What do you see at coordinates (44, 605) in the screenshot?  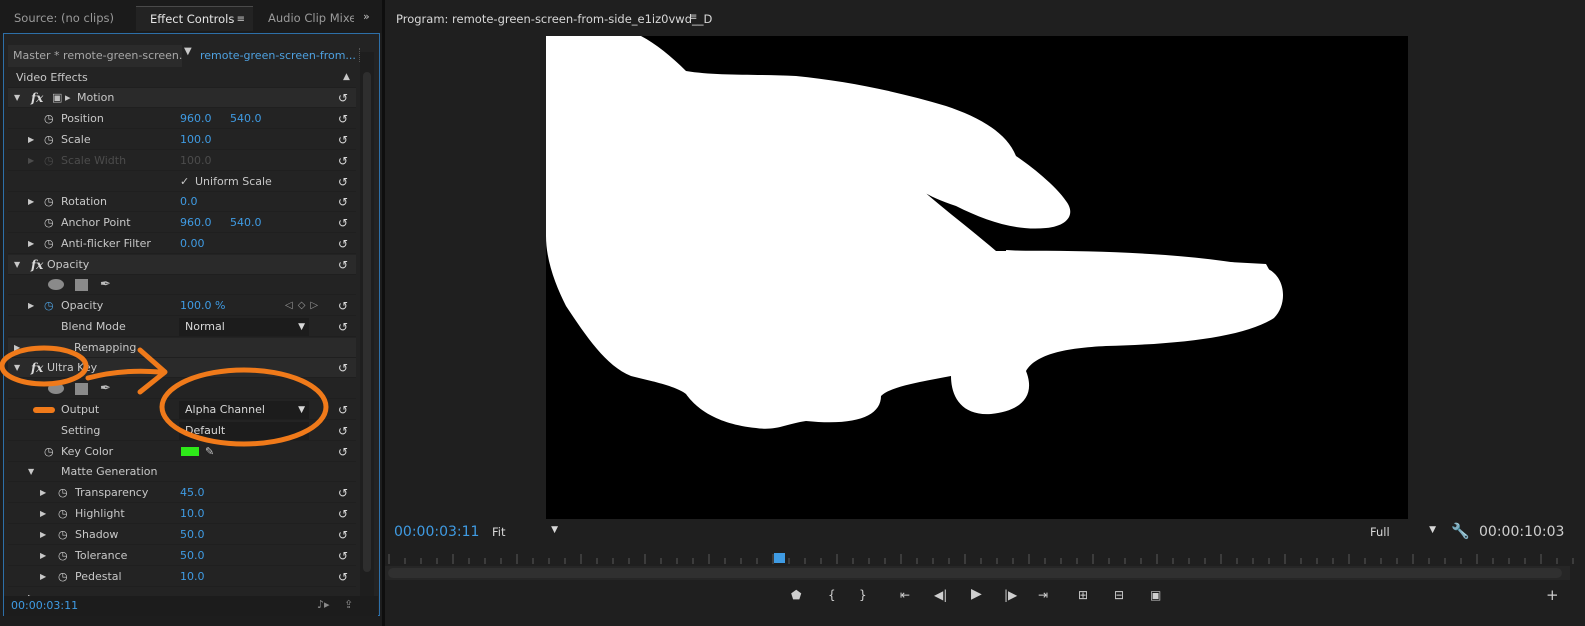 I see `effect-controls-timecode: 00:00:03:11` at bounding box center [44, 605].